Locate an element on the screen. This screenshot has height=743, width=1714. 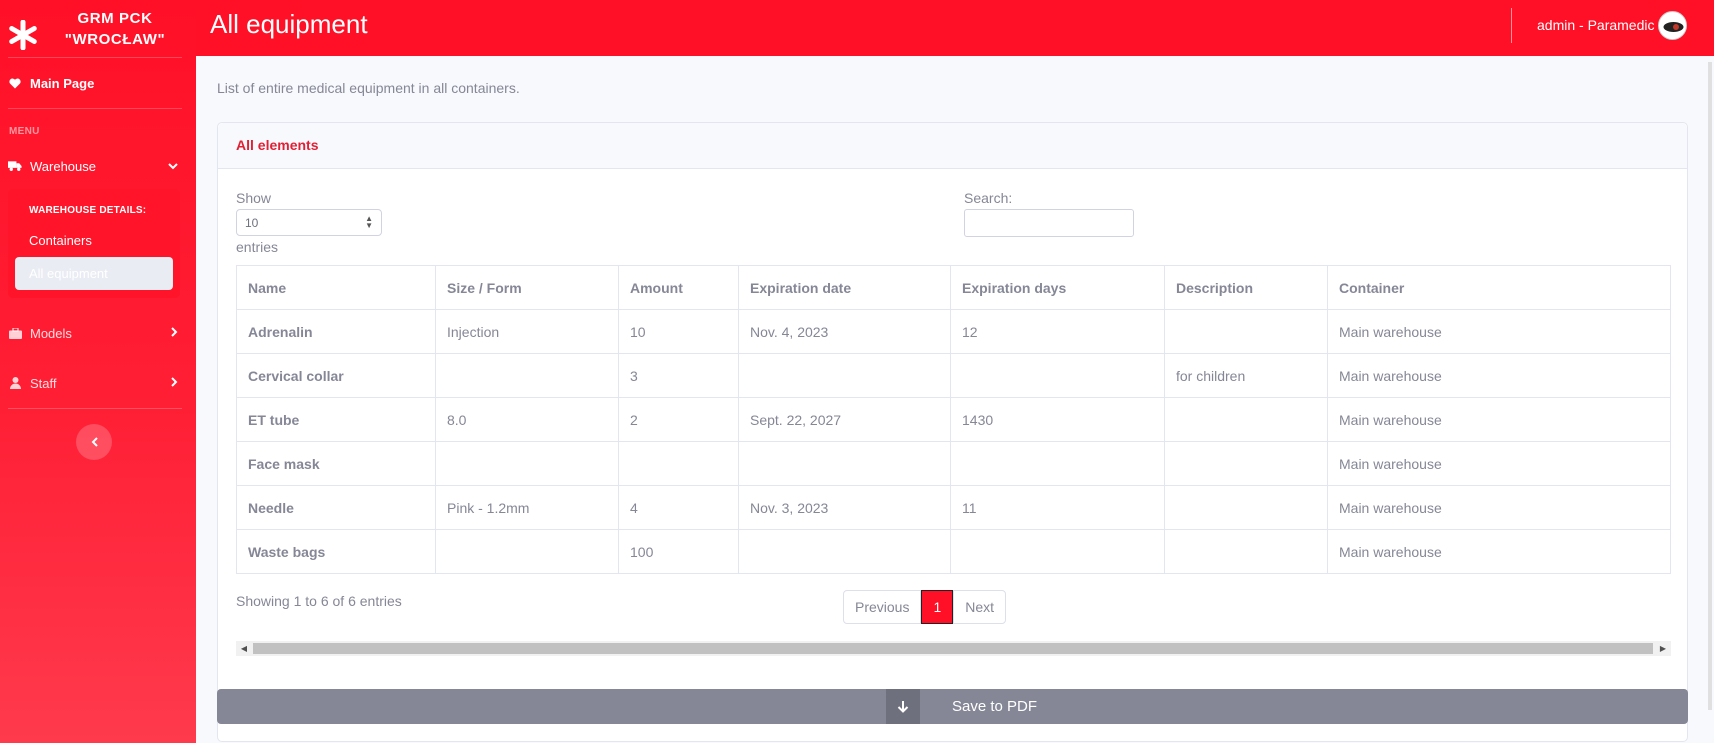
search-label: Search: is located at coordinates (988, 198).